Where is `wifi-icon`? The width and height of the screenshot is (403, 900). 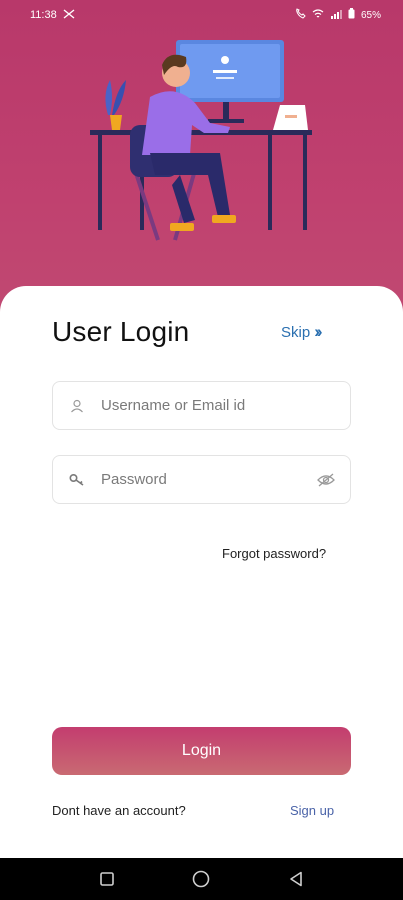 wifi-icon is located at coordinates (318, 15).